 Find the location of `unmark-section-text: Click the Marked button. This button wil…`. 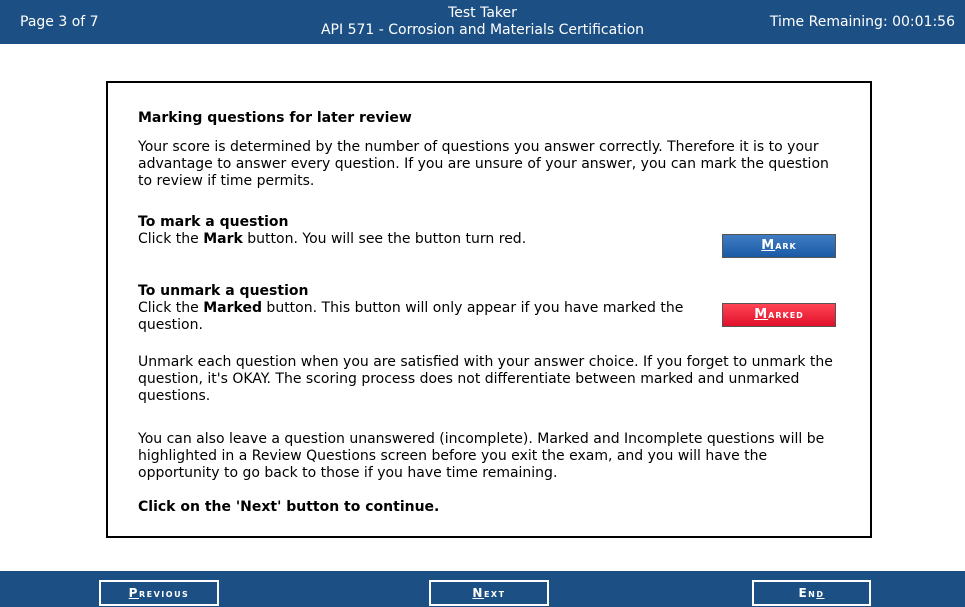

unmark-section-text: Click the Marked button. This button wil… is located at coordinates (418, 317).